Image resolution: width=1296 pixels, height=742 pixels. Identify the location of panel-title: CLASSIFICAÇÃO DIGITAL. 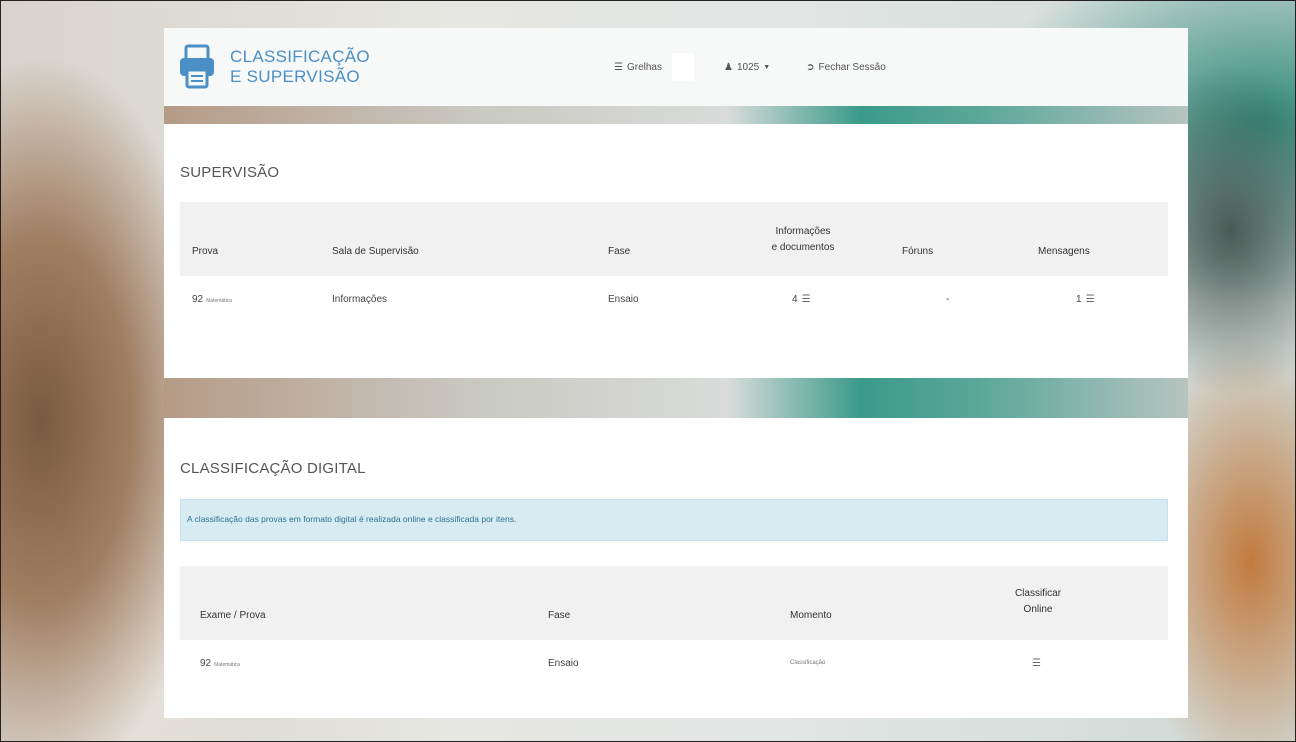
(273, 468).